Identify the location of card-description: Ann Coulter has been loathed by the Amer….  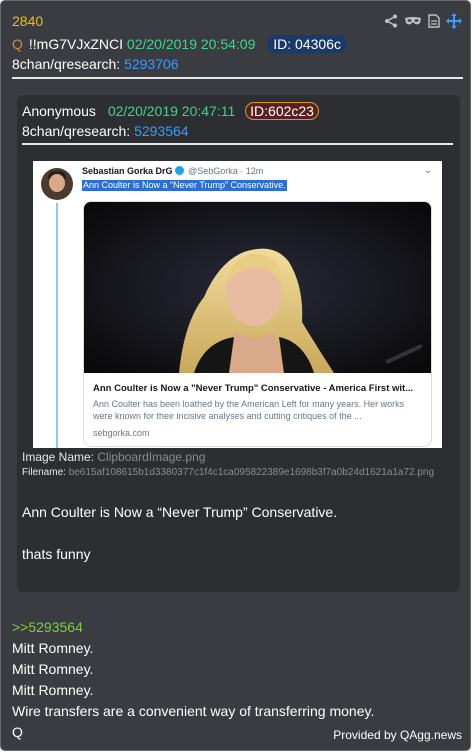
(249, 410).